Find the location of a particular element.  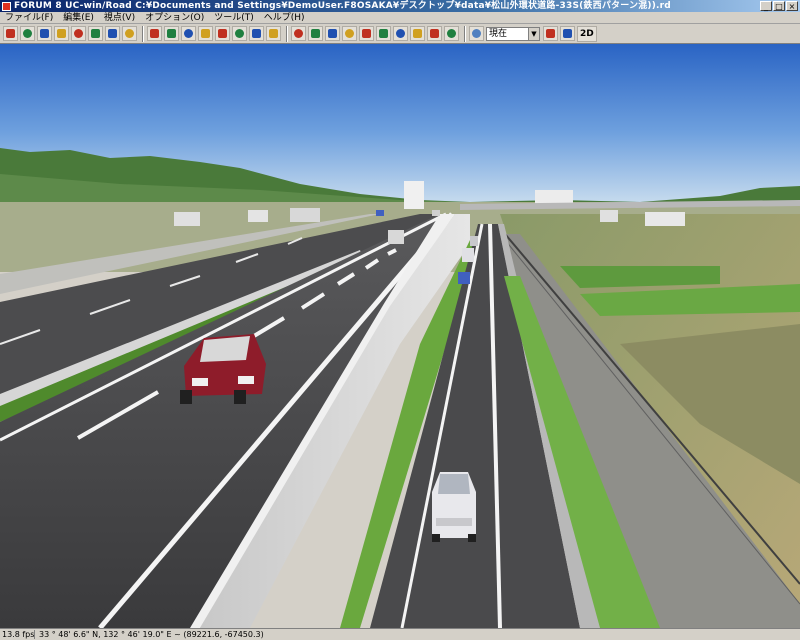

menu-options: オプション(O) is located at coordinates (174, 18).